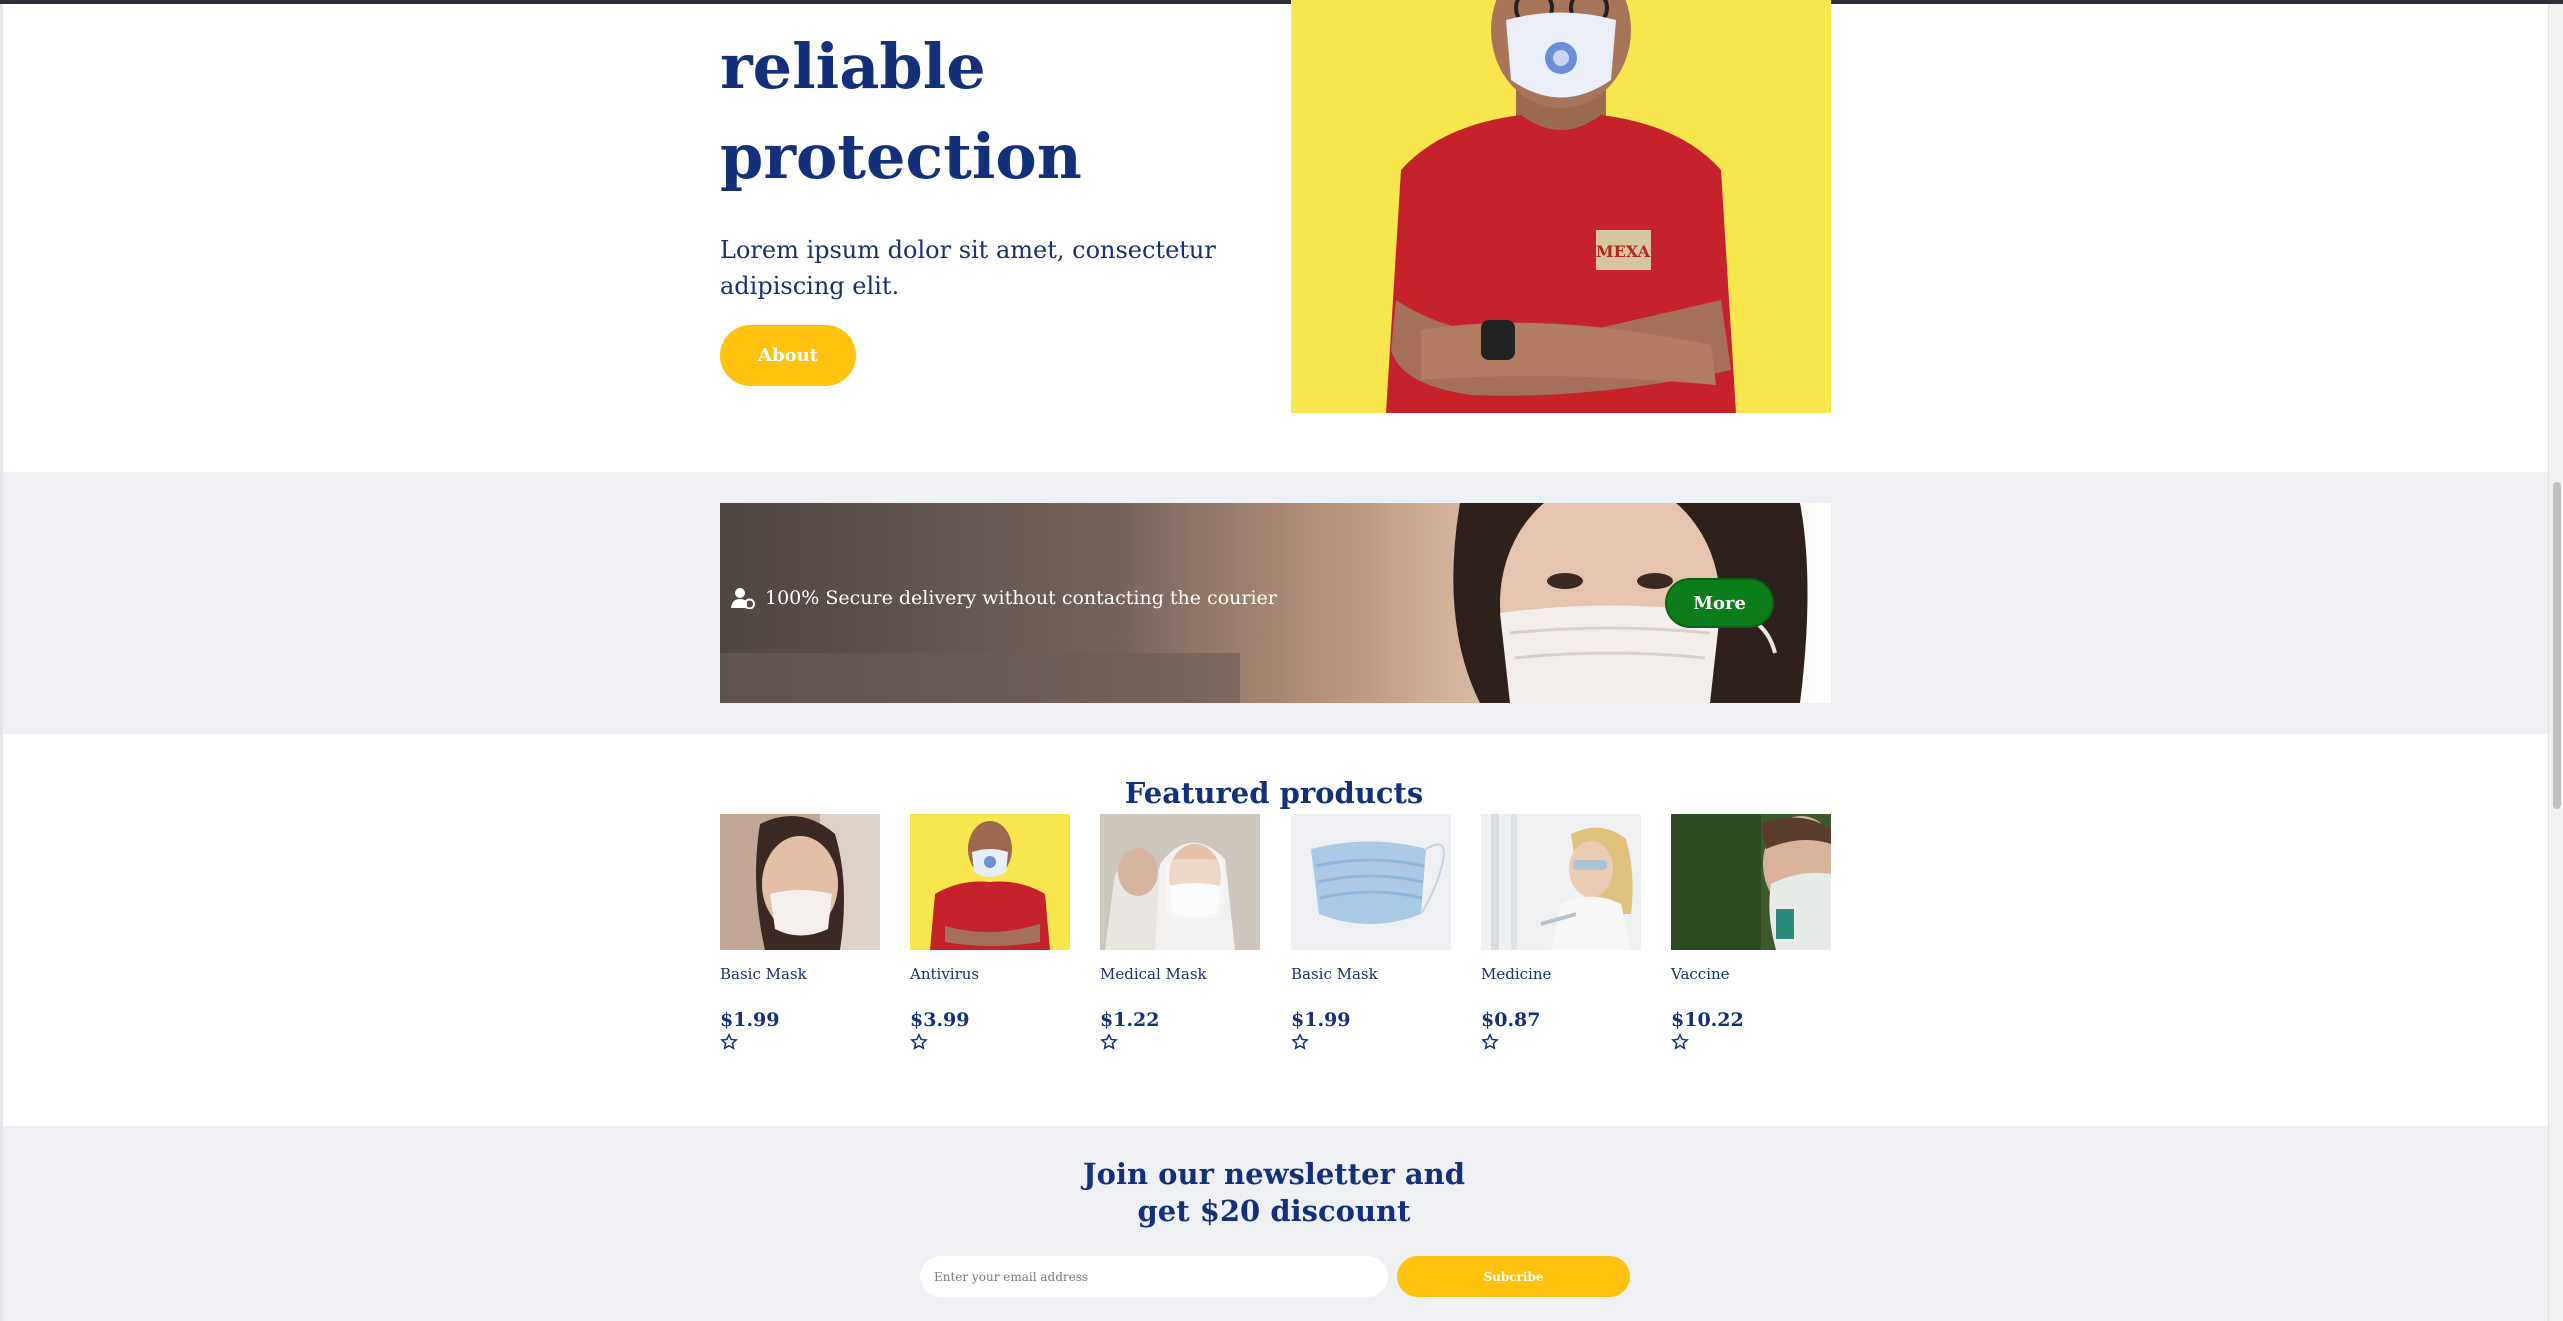  What do you see at coordinates (800, 882) in the screenshot?
I see `product-image-basic-mask` at bounding box center [800, 882].